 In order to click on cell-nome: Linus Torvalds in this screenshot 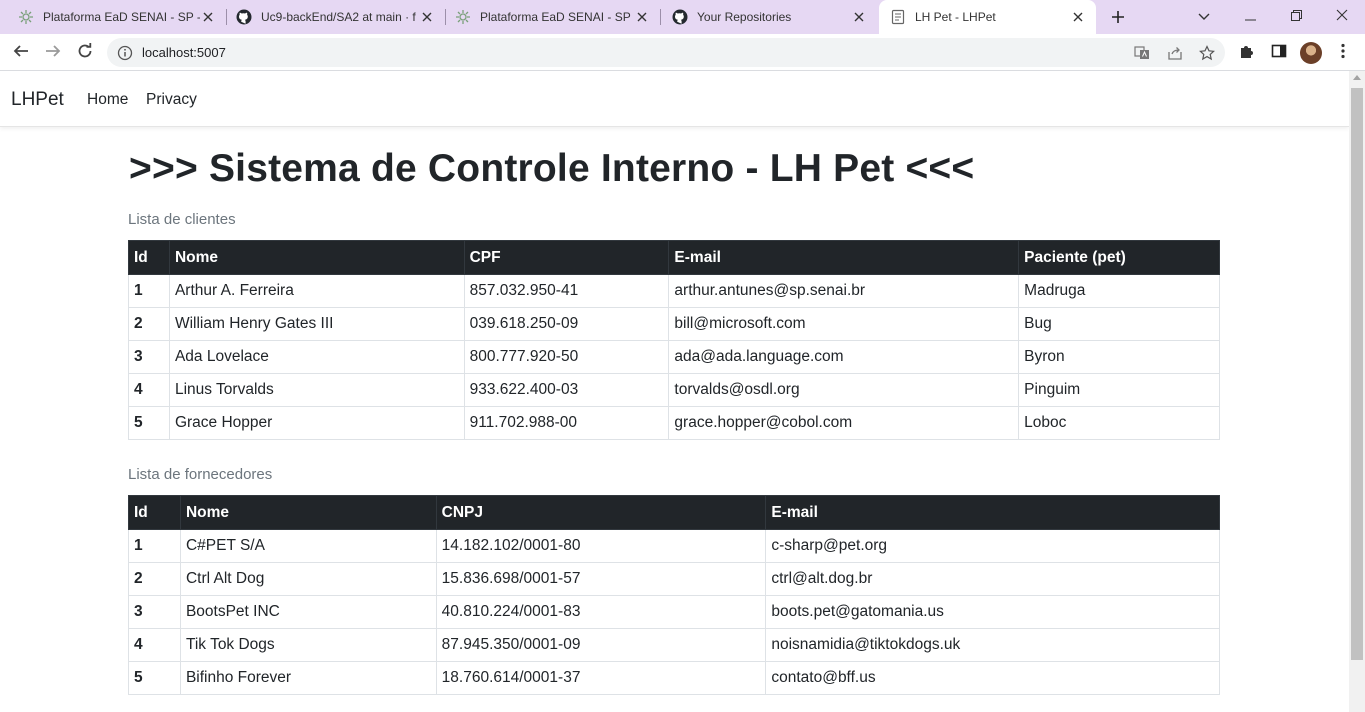, I will do `click(316, 390)`.